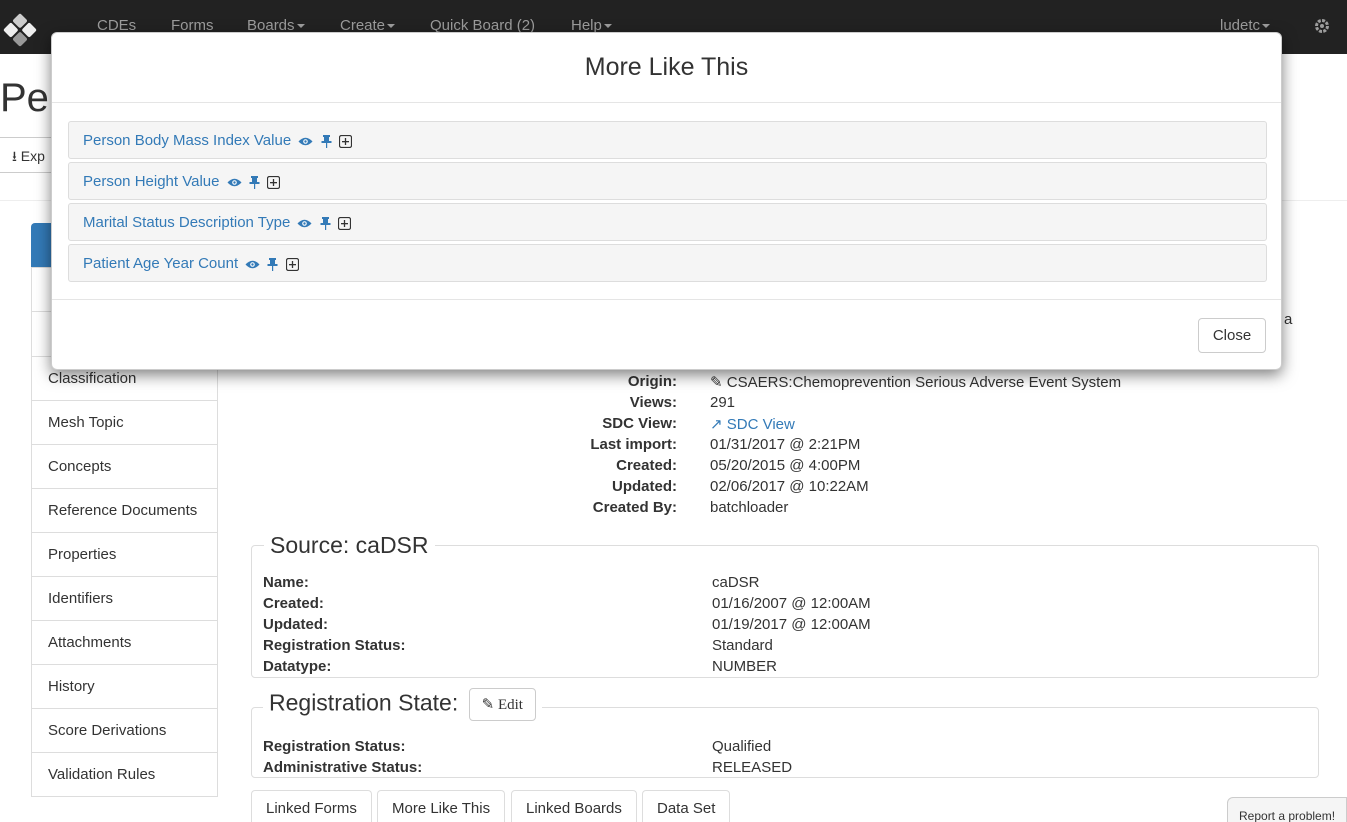 This screenshot has width=1347, height=822. Describe the element at coordinates (186, 222) in the screenshot. I see `result-link: Marital Status Description Type` at that location.